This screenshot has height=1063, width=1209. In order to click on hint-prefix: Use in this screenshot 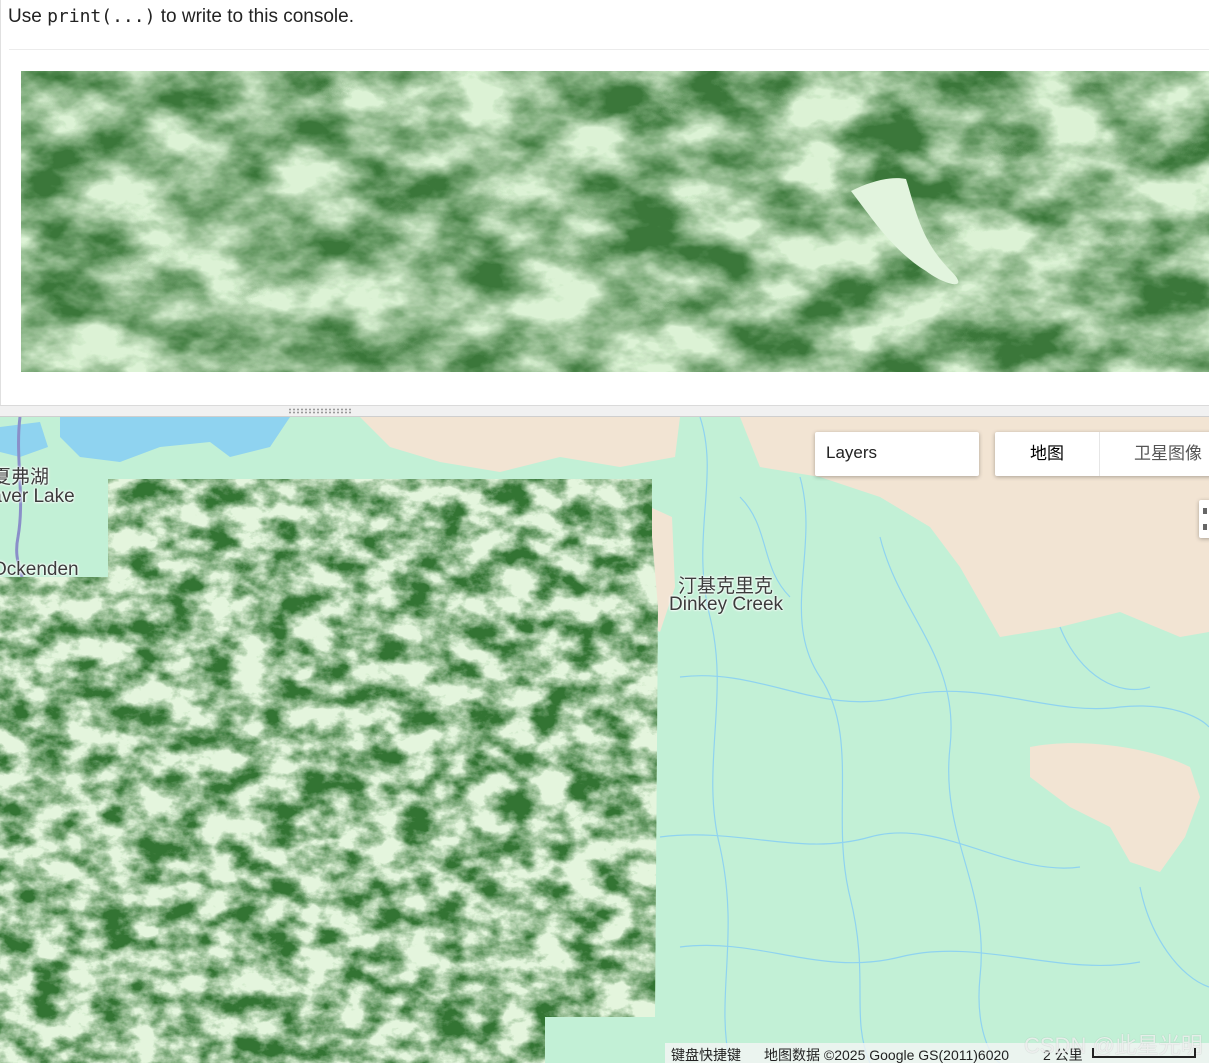, I will do `click(28, 16)`.